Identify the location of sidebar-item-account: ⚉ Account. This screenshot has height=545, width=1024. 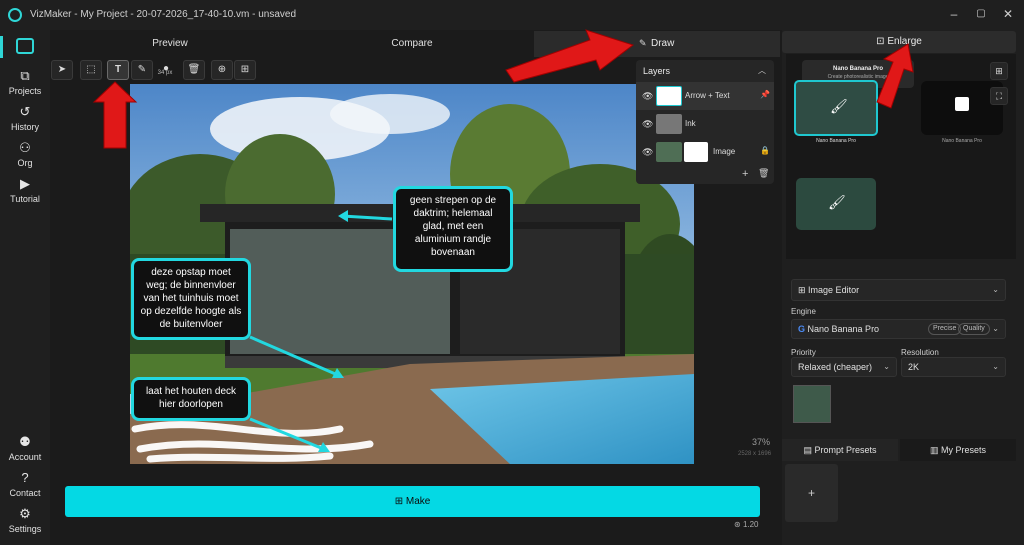
(25, 448).